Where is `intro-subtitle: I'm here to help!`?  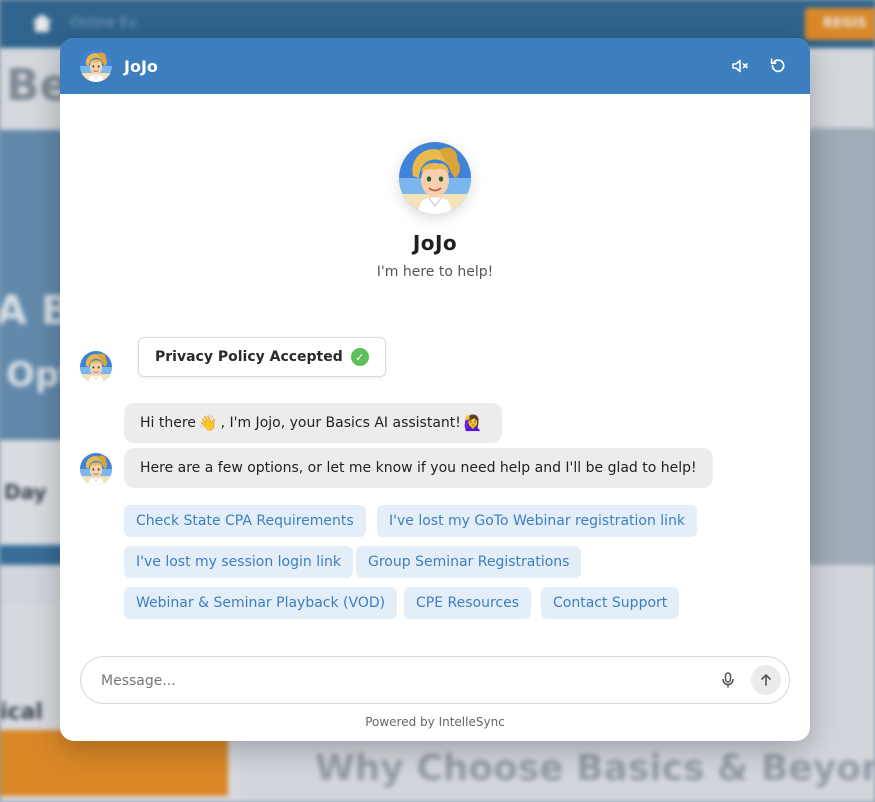 intro-subtitle: I'm here to help! is located at coordinates (435, 272).